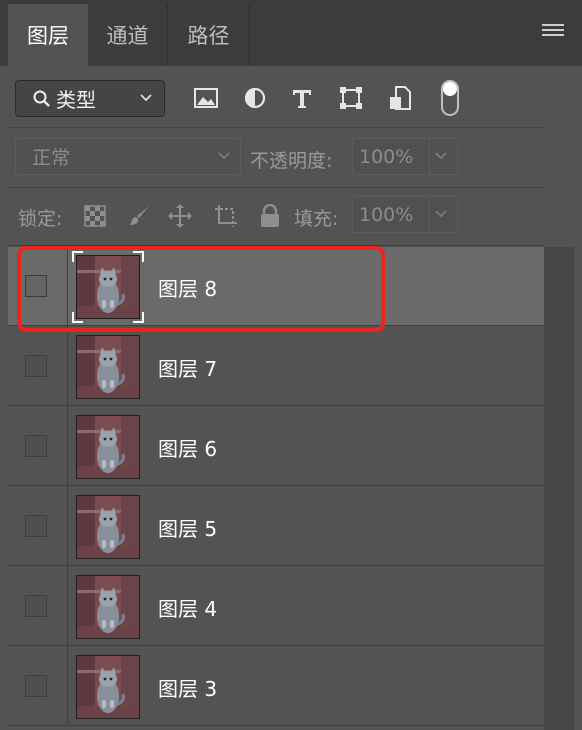 The image size is (582, 730). Describe the element at coordinates (450, 98) in the screenshot. I see `filter-toggle-switch` at that location.